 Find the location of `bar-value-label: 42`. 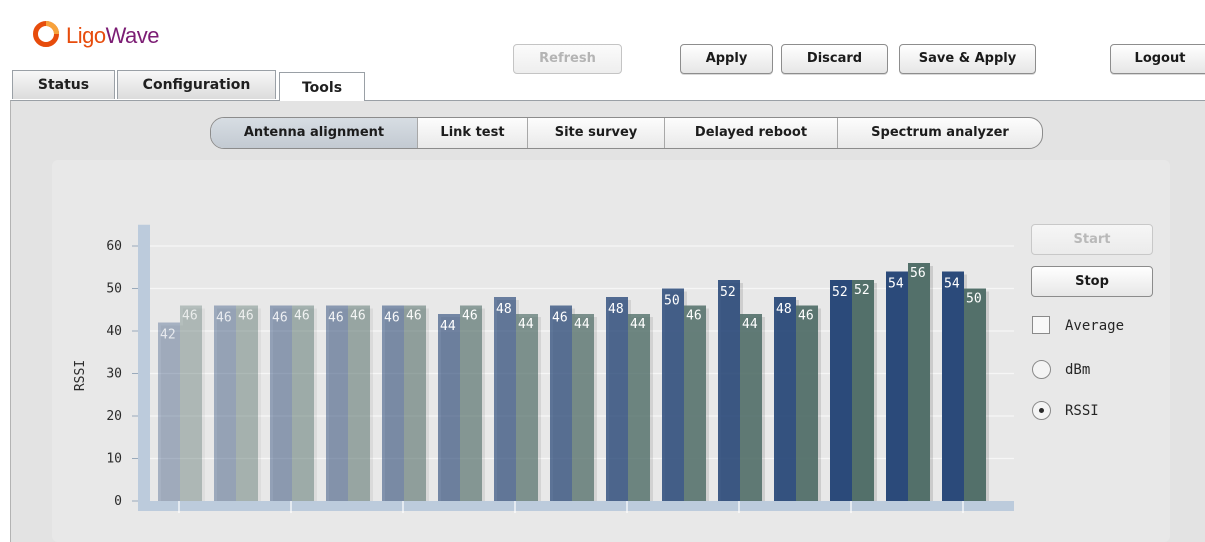

bar-value-label: 42 is located at coordinates (168, 335).